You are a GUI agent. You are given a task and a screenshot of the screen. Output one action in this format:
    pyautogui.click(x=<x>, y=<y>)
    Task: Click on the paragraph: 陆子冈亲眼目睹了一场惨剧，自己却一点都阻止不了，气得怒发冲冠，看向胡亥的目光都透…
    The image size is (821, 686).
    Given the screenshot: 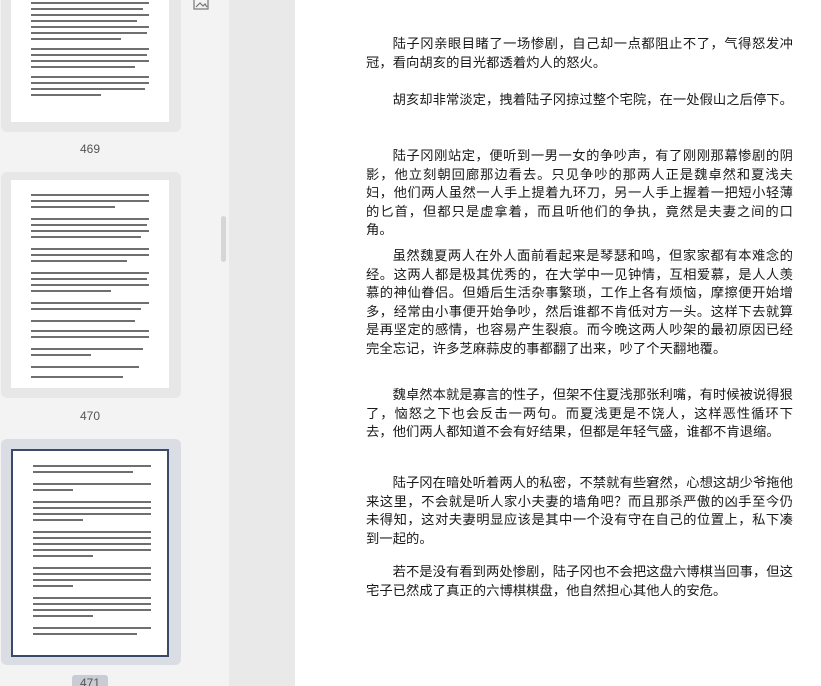 What is the action you would take?
    pyautogui.click(x=579, y=54)
    